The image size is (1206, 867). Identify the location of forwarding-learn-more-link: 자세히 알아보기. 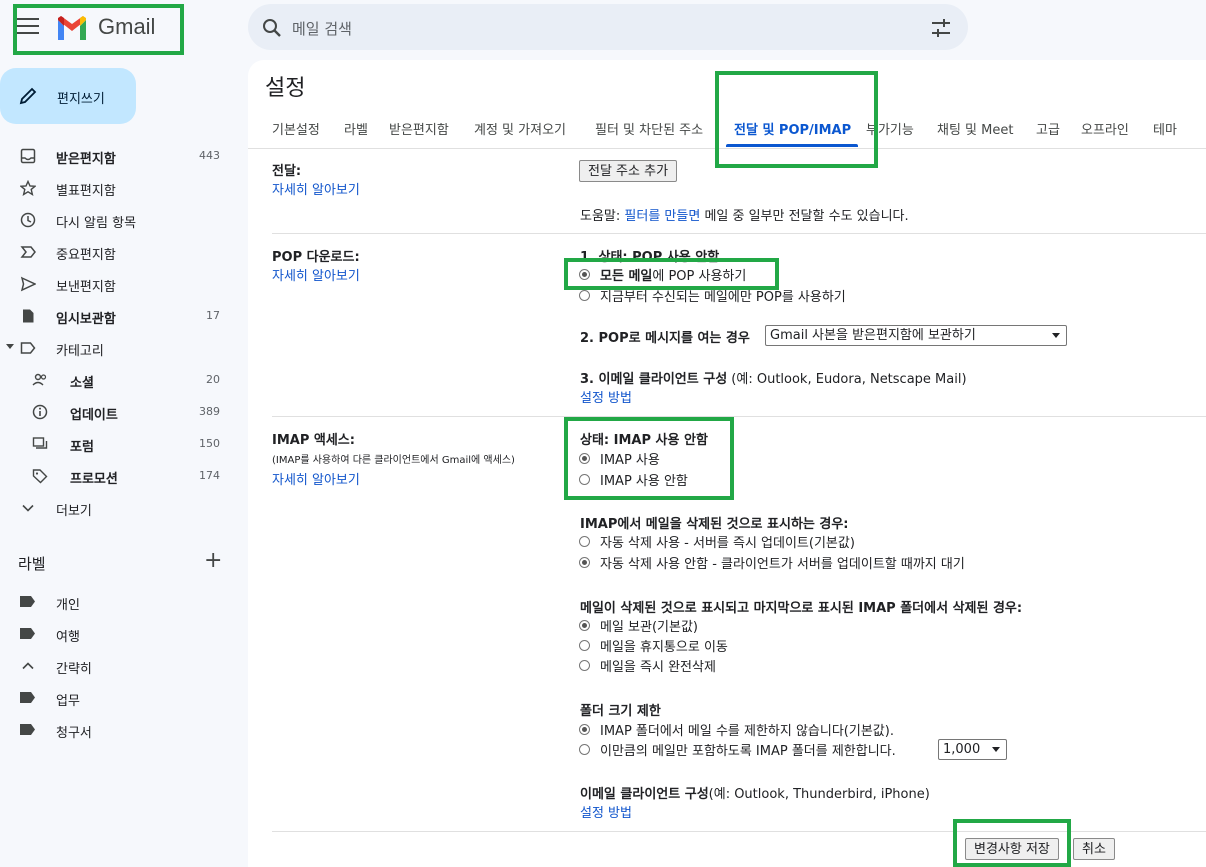
(316, 188).